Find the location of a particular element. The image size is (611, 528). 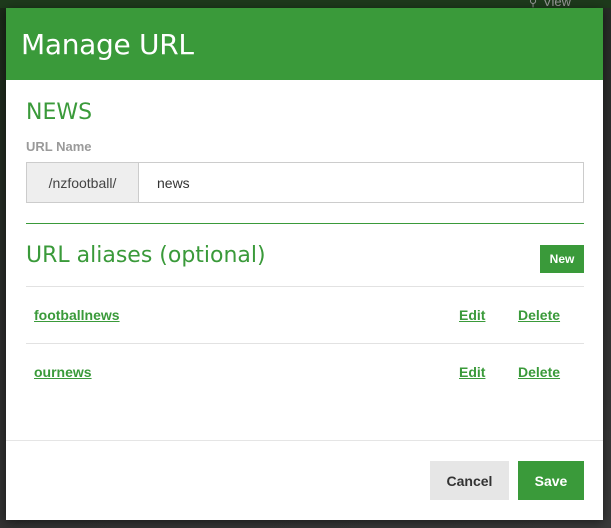

url-name-field-group: /nzfootball/ is located at coordinates (305, 182).